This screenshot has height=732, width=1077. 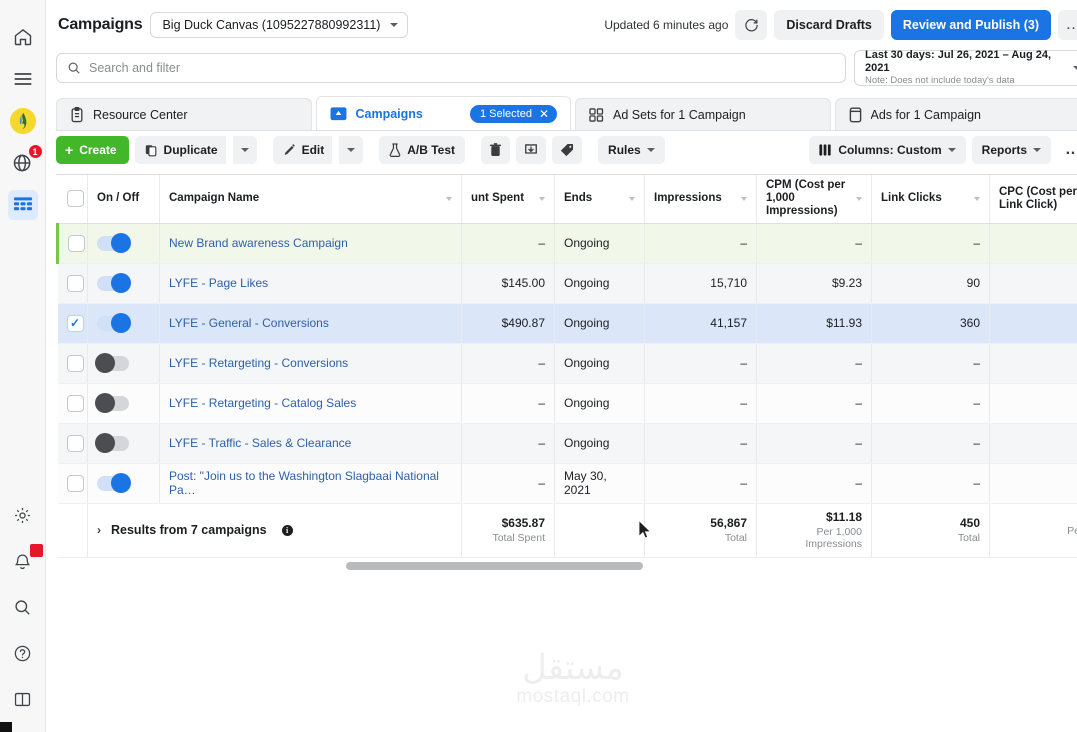 What do you see at coordinates (23, 121) in the screenshot?
I see `avatar-icon` at bounding box center [23, 121].